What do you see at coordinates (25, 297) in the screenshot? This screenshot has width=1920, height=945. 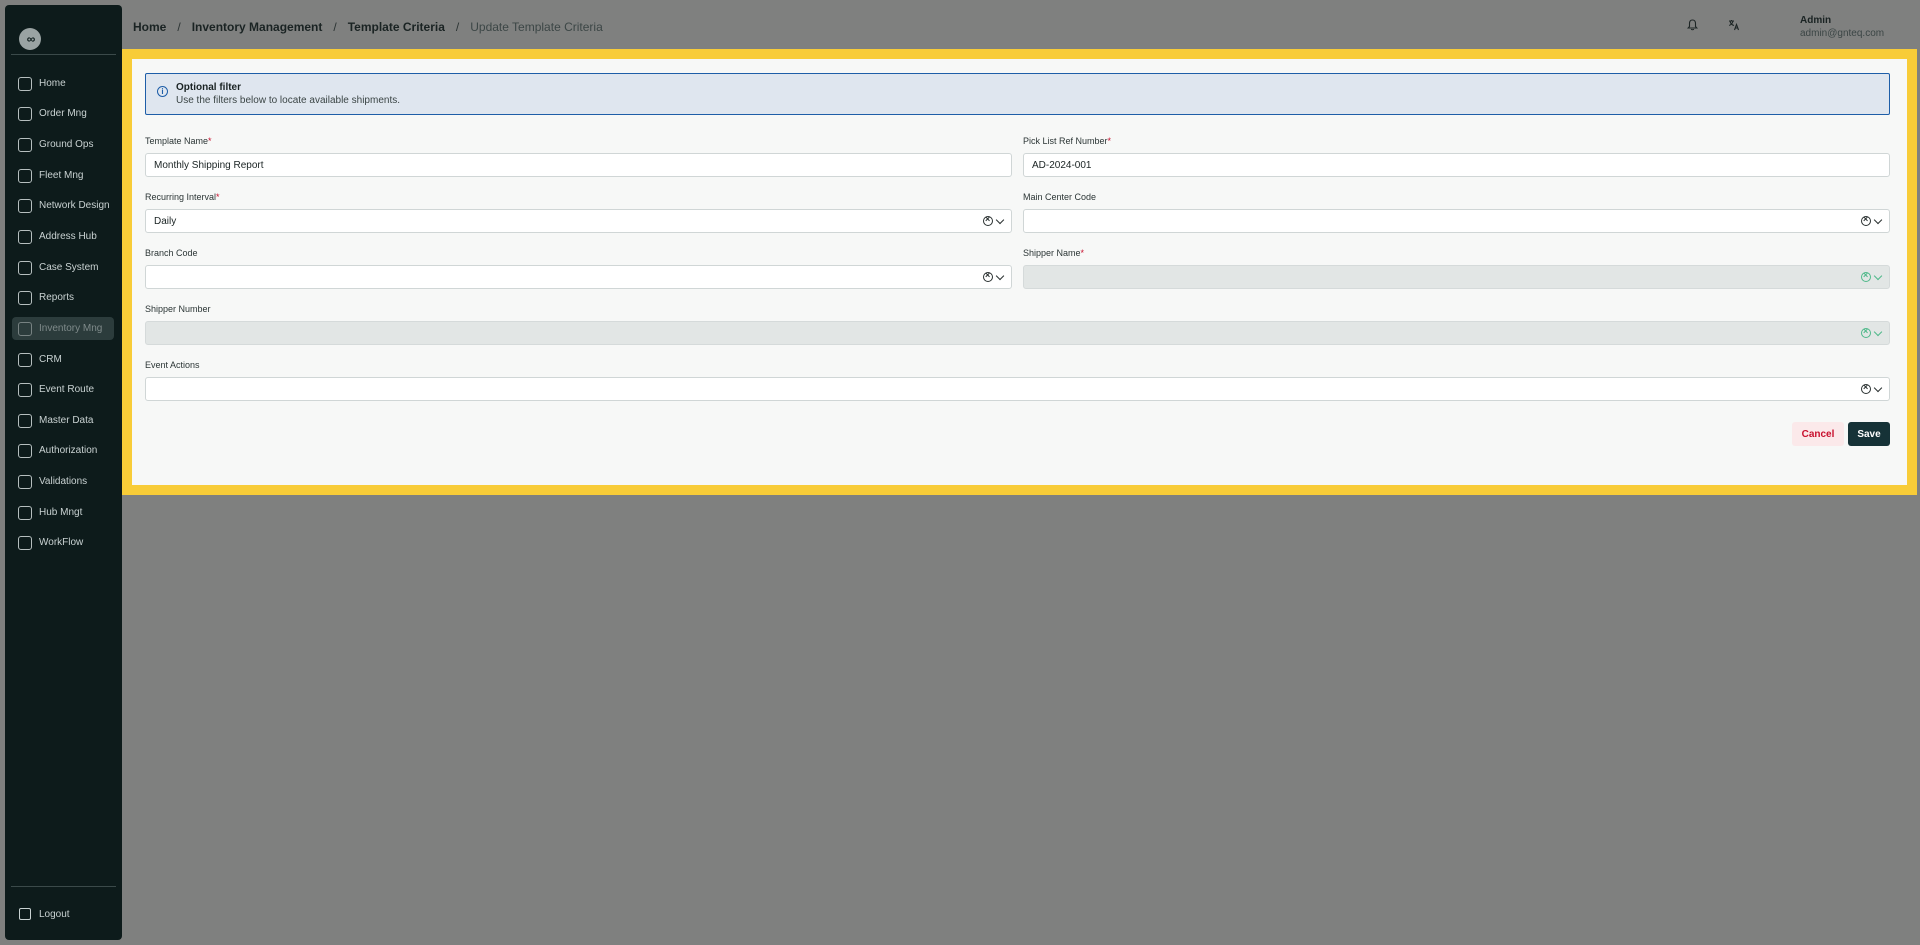 I see `reports-icon` at bounding box center [25, 297].